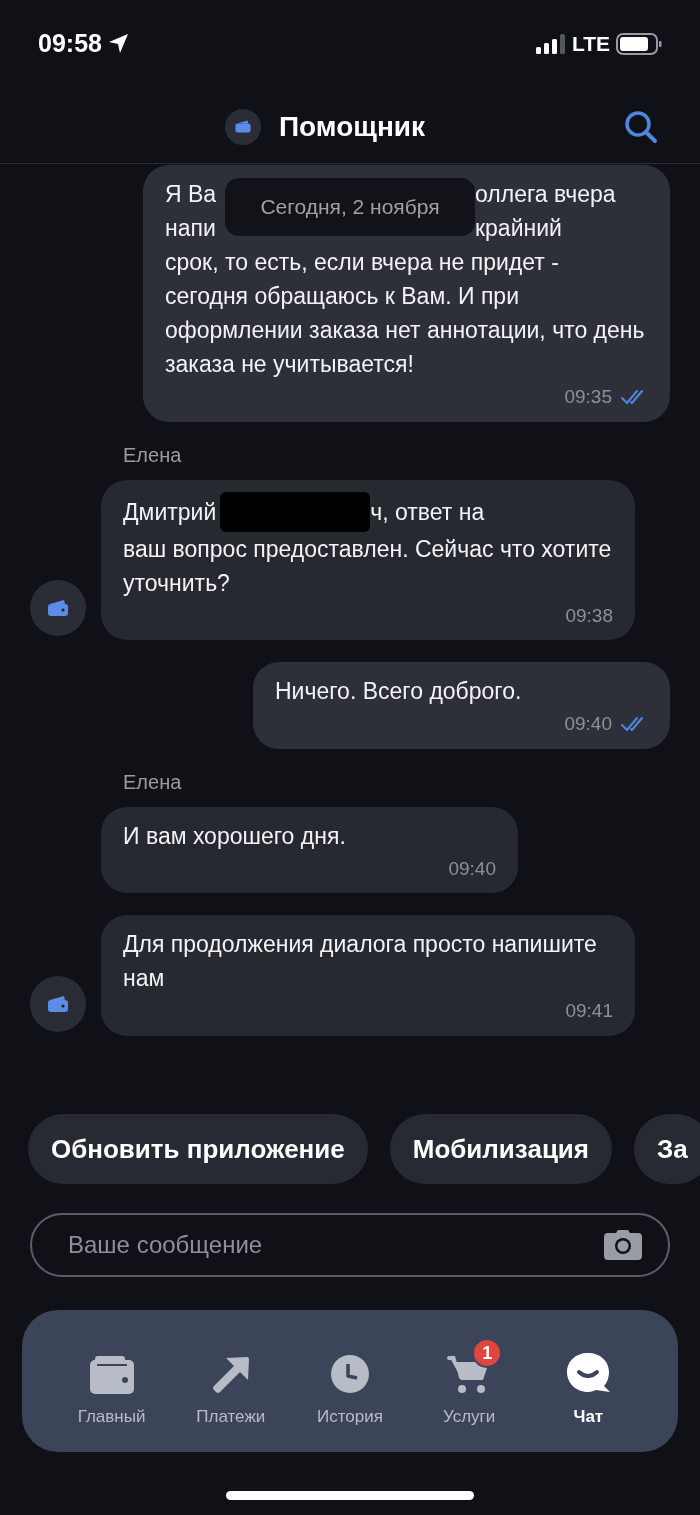  What do you see at coordinates (550, 44) in the screenshot?
I see `signal-icon` at bounding box center [550, 44].